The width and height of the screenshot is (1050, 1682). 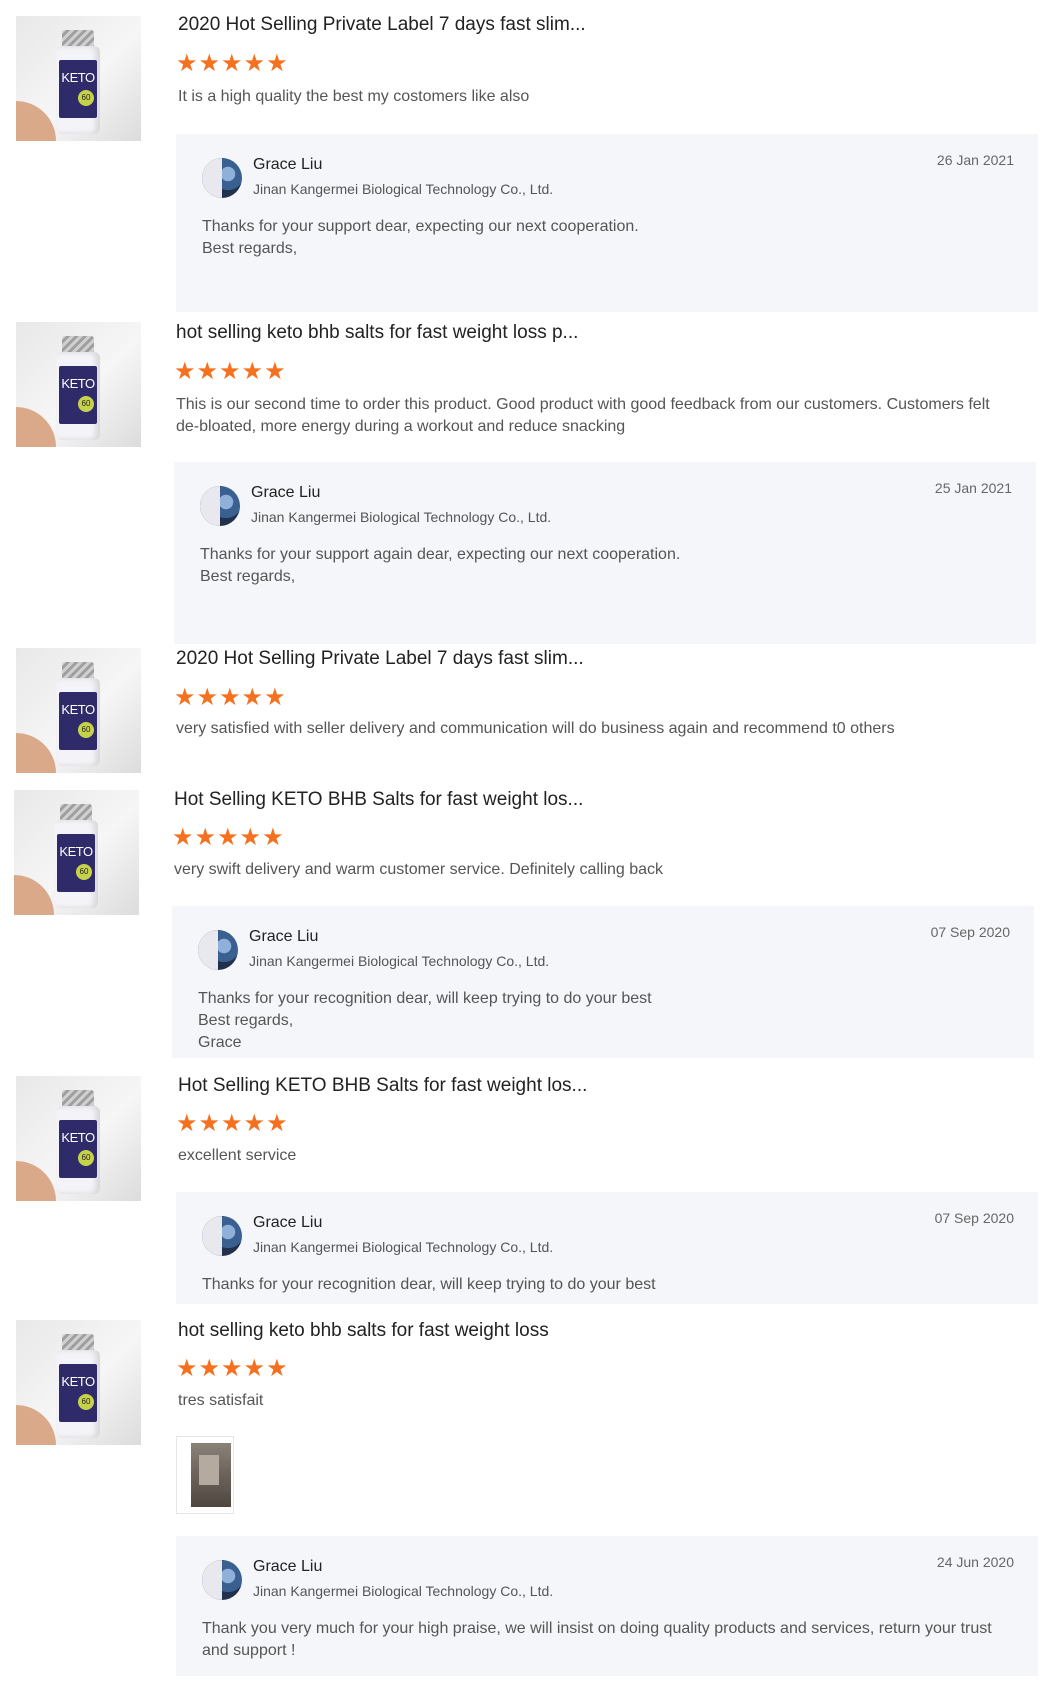 What do you see at coordinates (973, 488) in the screenshot?
I see `reply-date: 25 Jan 2021` at bounding box center [973, 488].